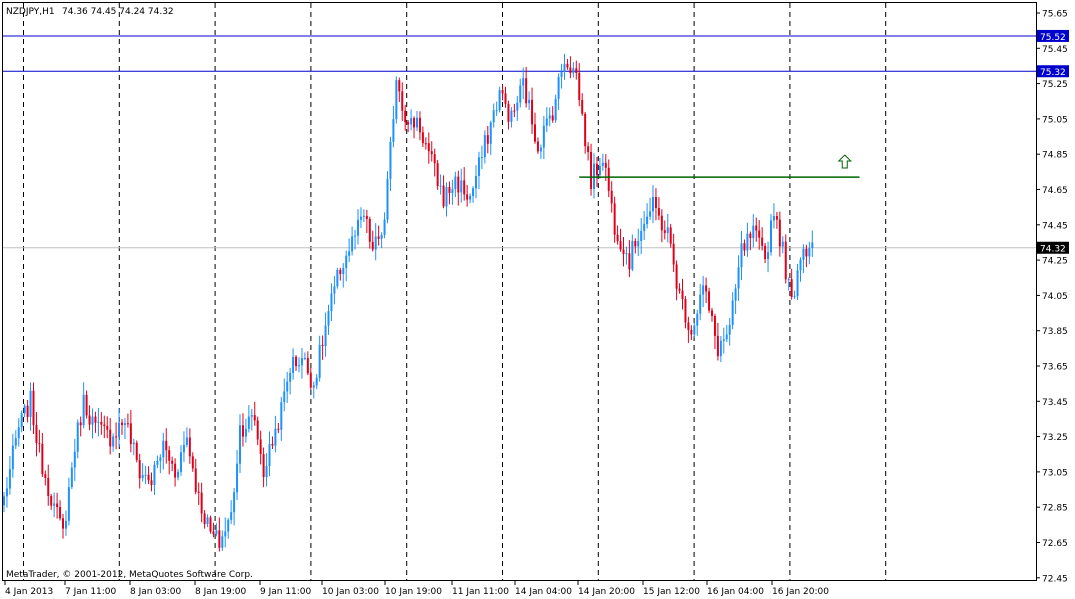 The image size is (1075, 599). I want to click on y-tick-label: 72.85, so click(1055, 509).